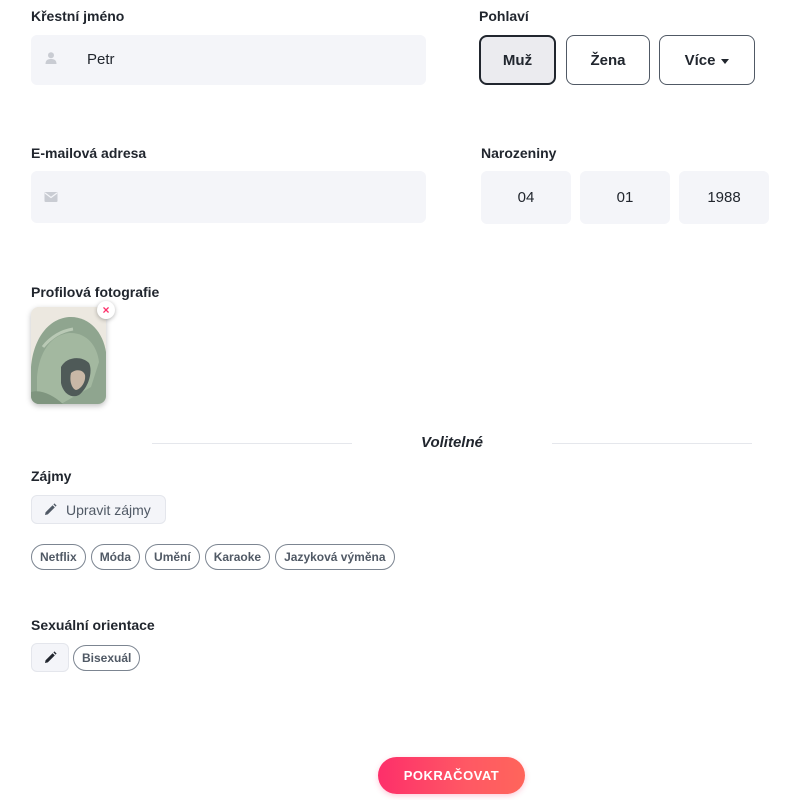 This screenshot has height=800, width=794. Describe the element at coordinates (452, 442) in the screenshot. I see `optional-heading: Volitelné` at that location.